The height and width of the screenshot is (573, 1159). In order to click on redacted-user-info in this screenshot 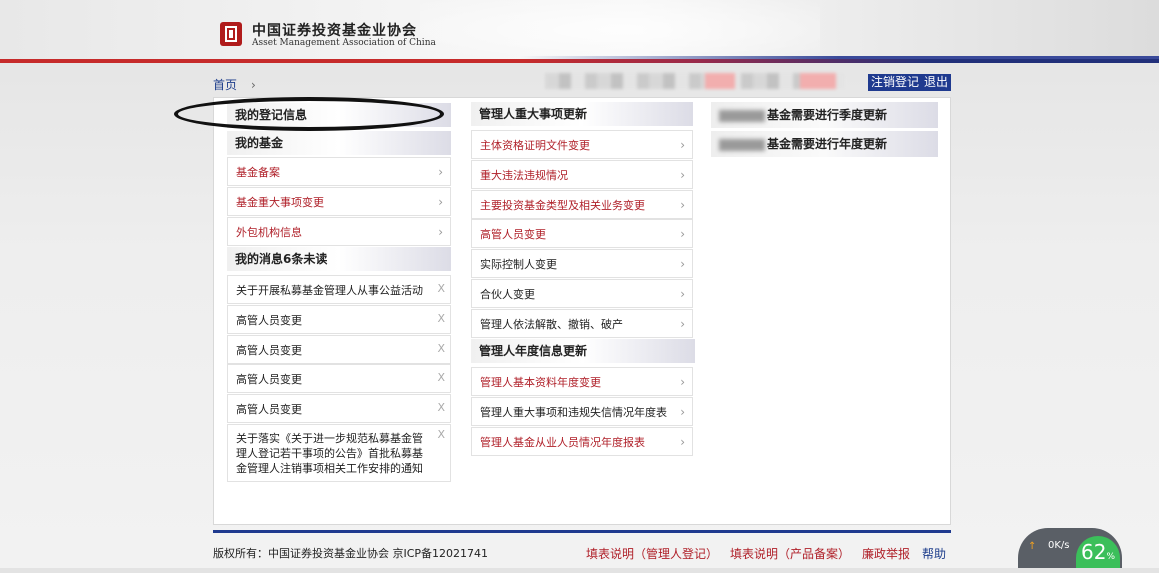, I will do `click(695, 81)`.